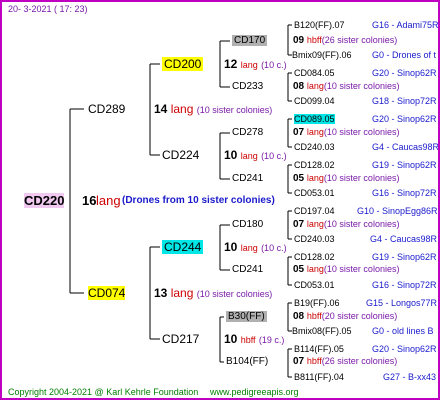 This screenshot has height=400, width=440. I want to click on gen2-breed: hbff, so click(248, 340).